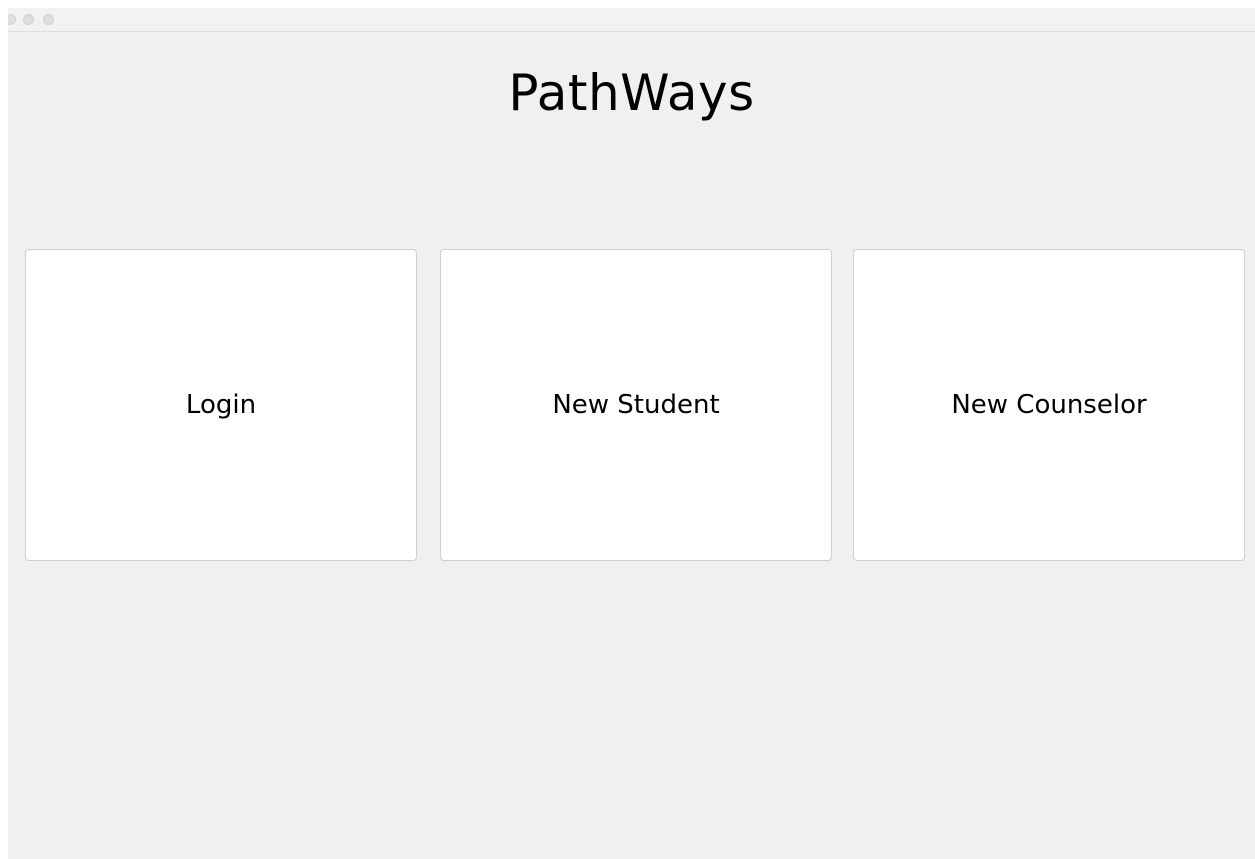 The image size is (1255, 859). I want to click on new-student-button: New Student, so click(636, 405).